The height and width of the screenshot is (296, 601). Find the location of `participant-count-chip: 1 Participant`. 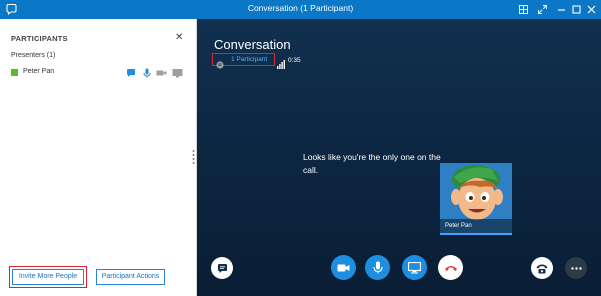

participant-count-chip: 1 Participant is located at coordinates (243, 61).